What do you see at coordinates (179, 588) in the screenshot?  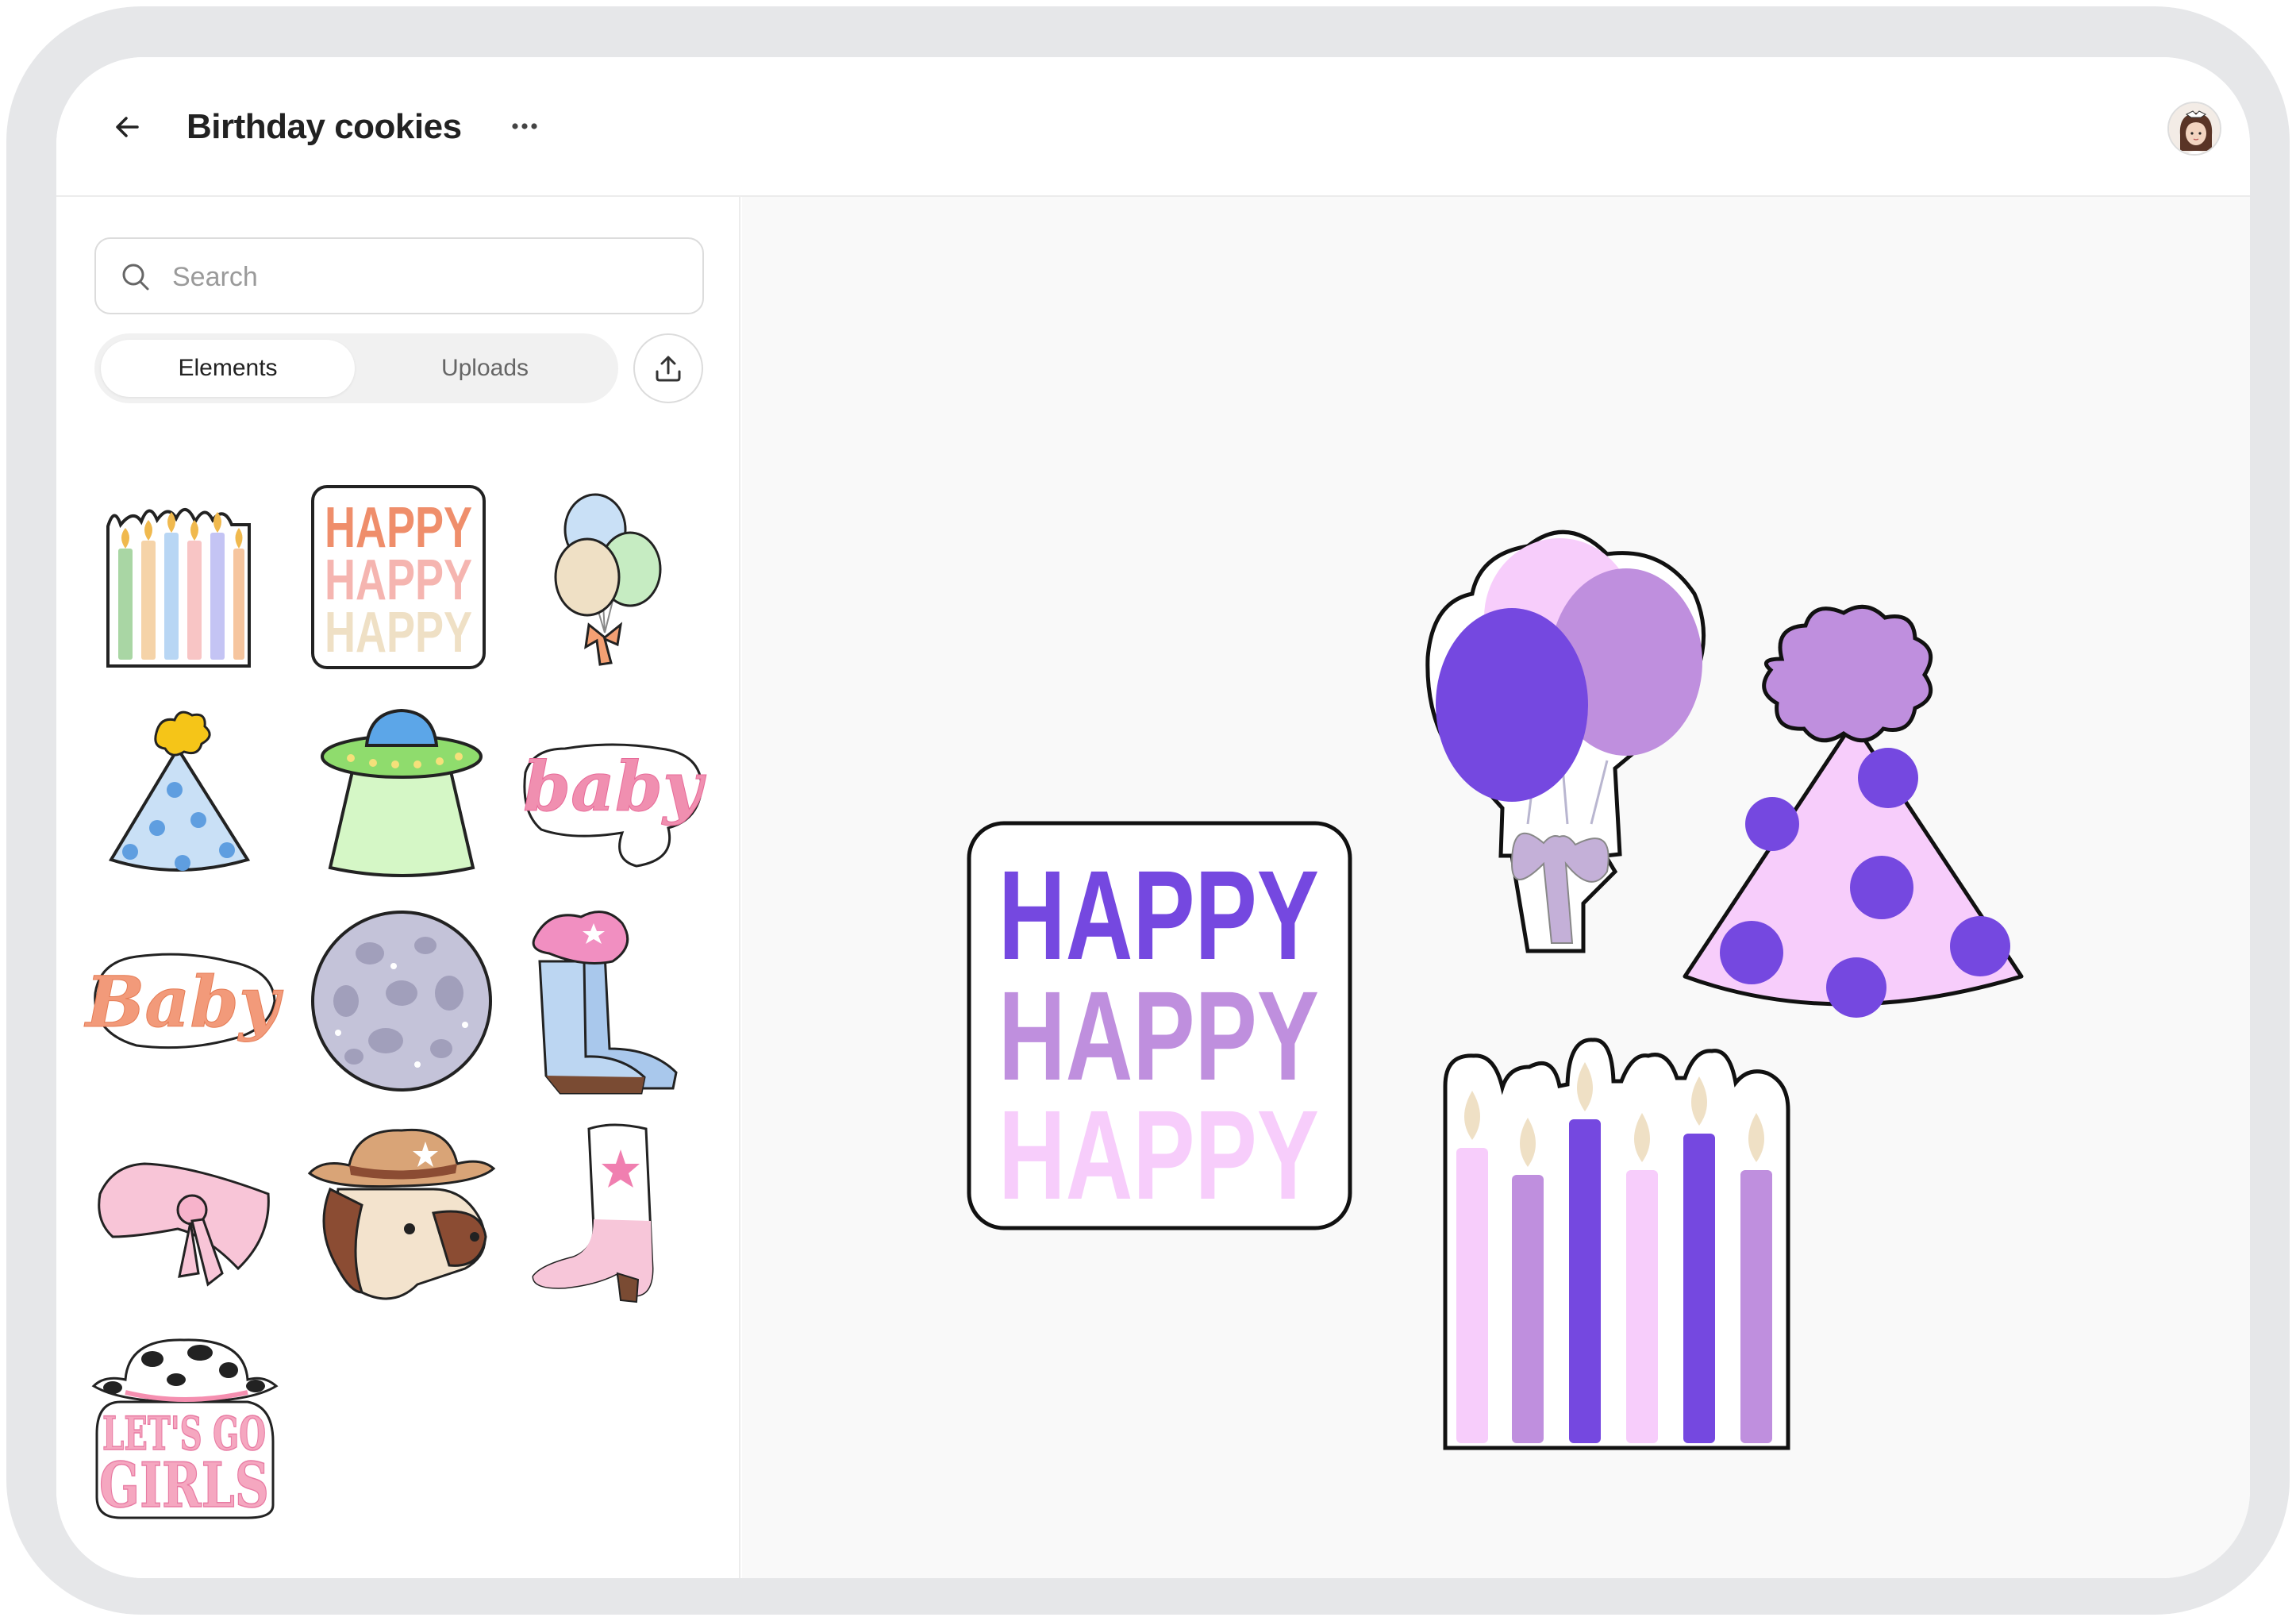 I see `candles-icon` at bounding box center [179, 588].